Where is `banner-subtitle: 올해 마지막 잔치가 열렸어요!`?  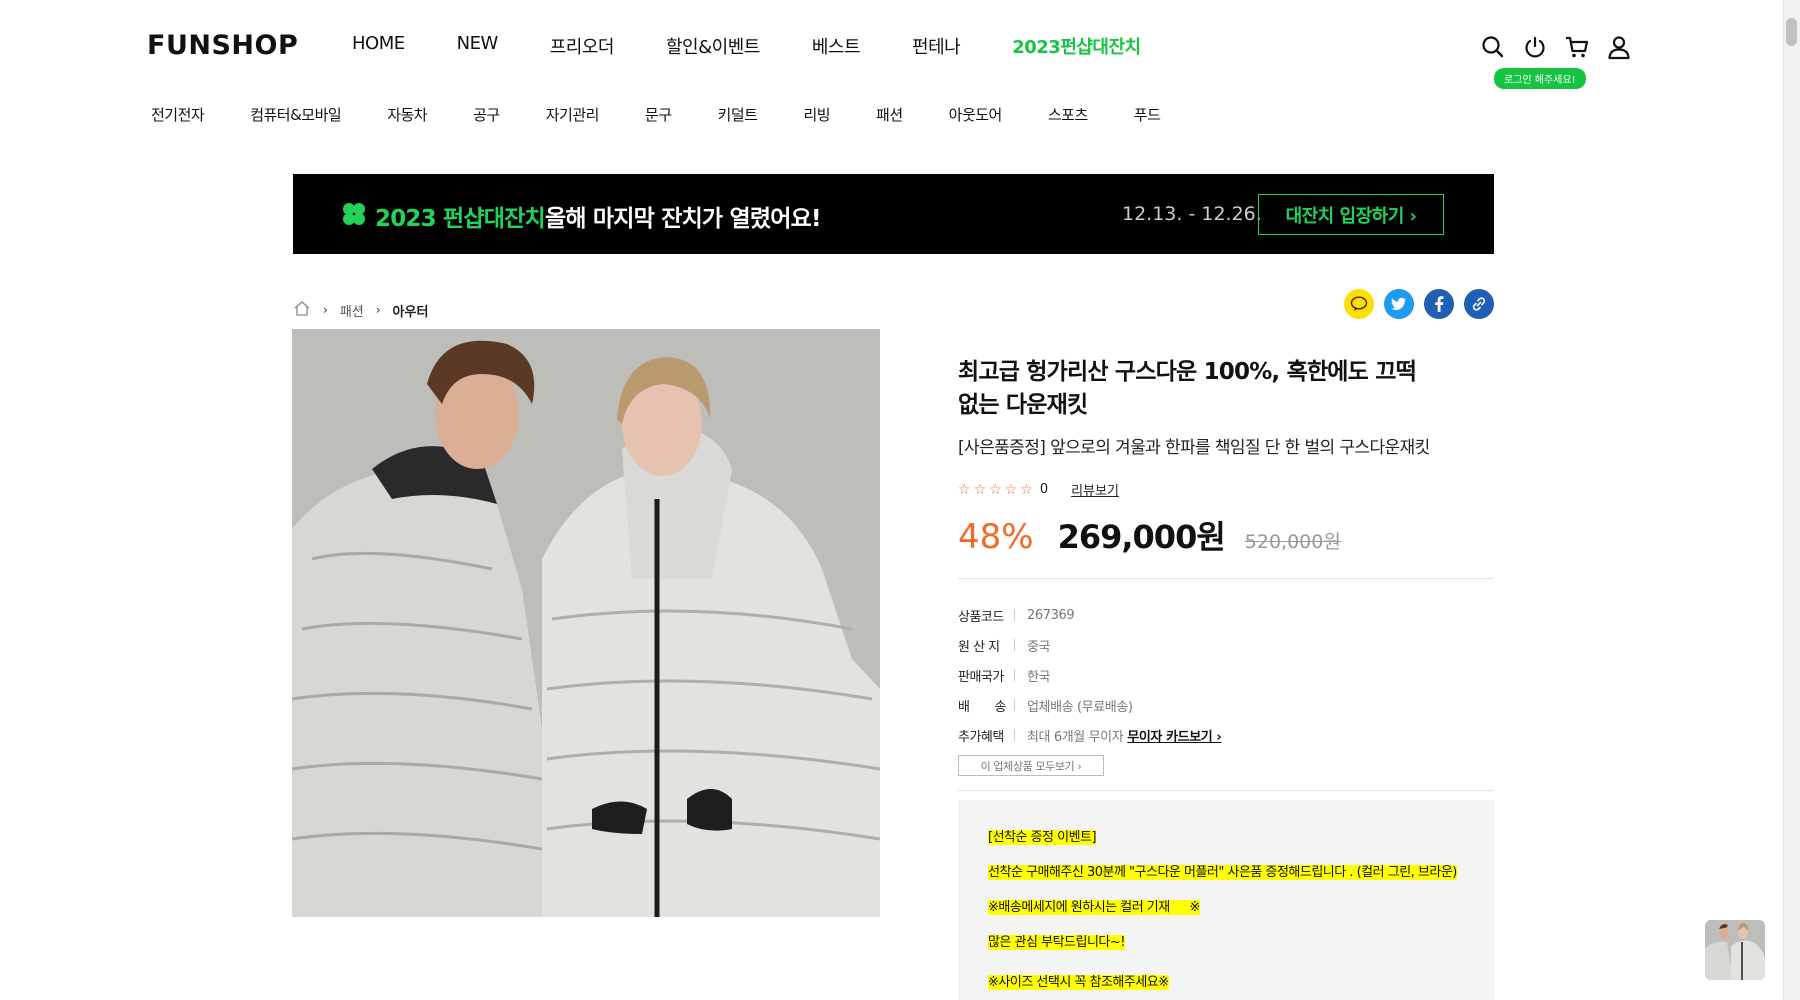 banner-subtitle: 올해 마지막 잔치가 열렸어요! is located at coordinates (683, 219).